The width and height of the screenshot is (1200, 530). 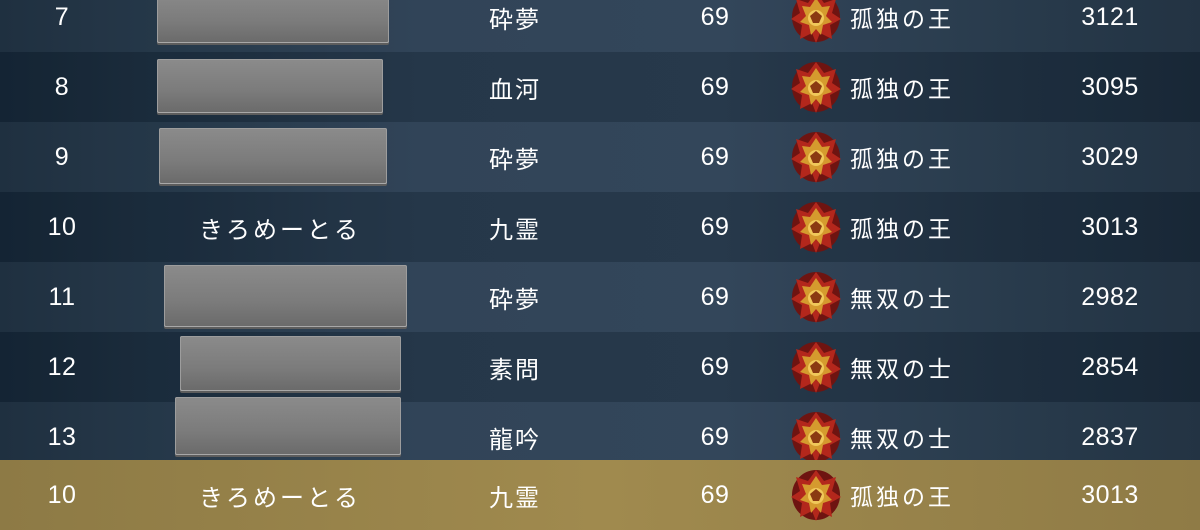 What do you see at coordinates (1110, 86) in the screenshot?
I see `score-value: 3095` at bounding box center [1110, 86].